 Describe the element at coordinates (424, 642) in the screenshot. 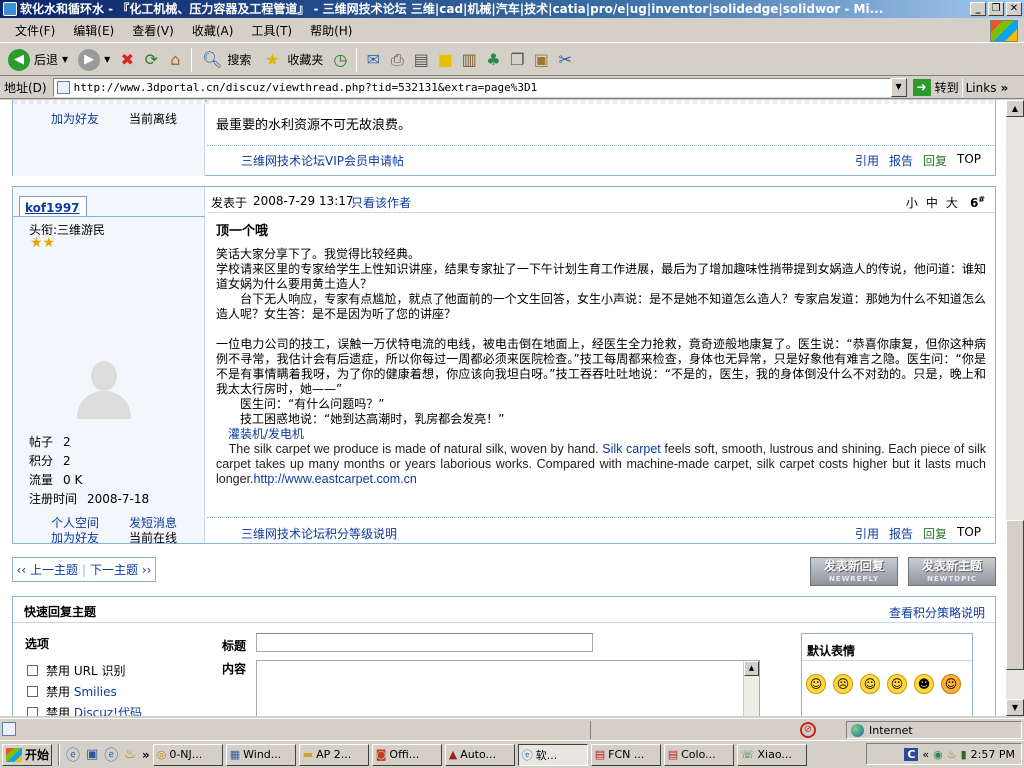

I see `subject-input` at that location.